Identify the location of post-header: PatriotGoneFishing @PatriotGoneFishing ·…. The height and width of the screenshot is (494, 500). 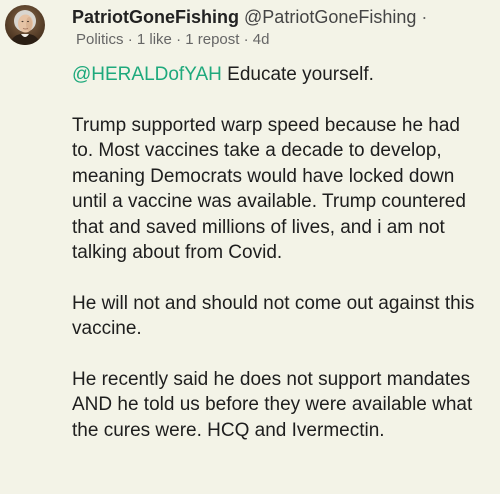
(284, 28).